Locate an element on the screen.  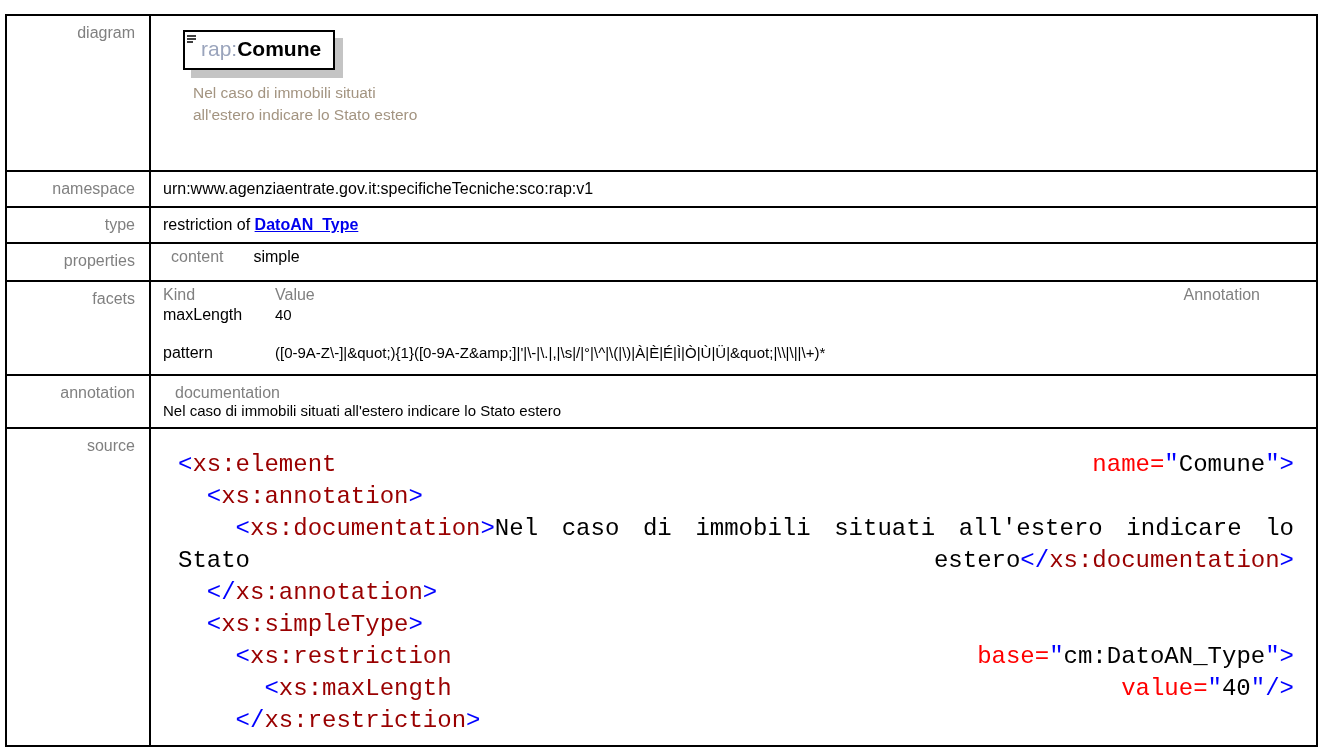
column-header: Value is located at coordinates (295, 295).